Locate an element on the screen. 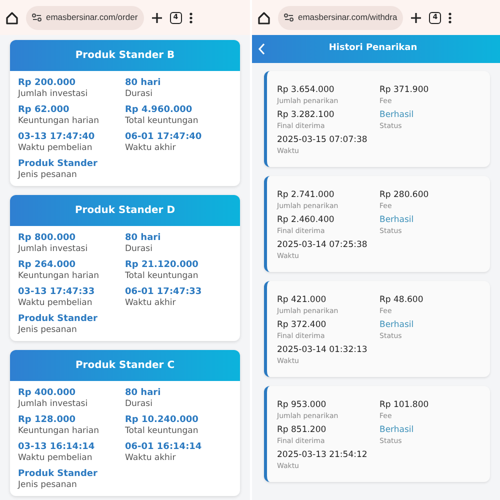 This screenshot has height=500, width=500. field-value: Rp 3.654.000 is located at coordinates (306, 90).